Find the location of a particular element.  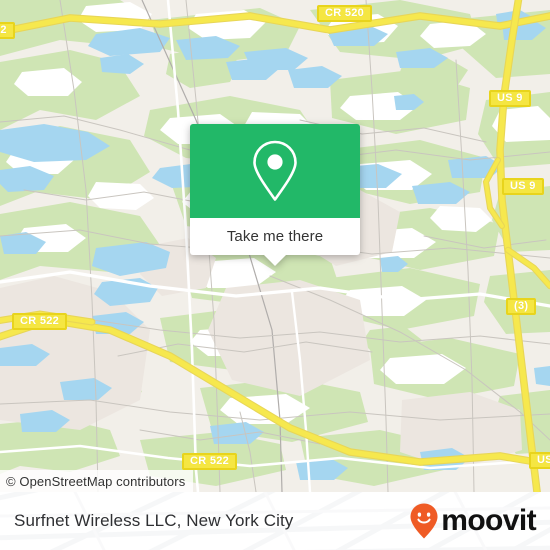

route-shield-cr520: CR 520 is located at coordinates (345, 13).